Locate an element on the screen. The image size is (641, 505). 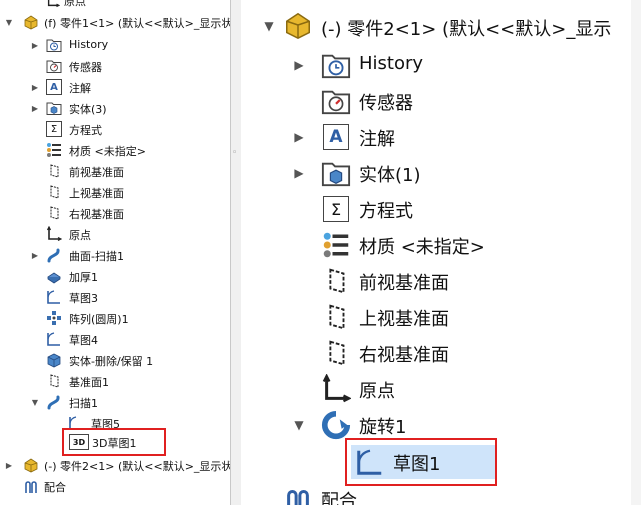
highlight-box-sketch1 is located at coordinates (421, 462).